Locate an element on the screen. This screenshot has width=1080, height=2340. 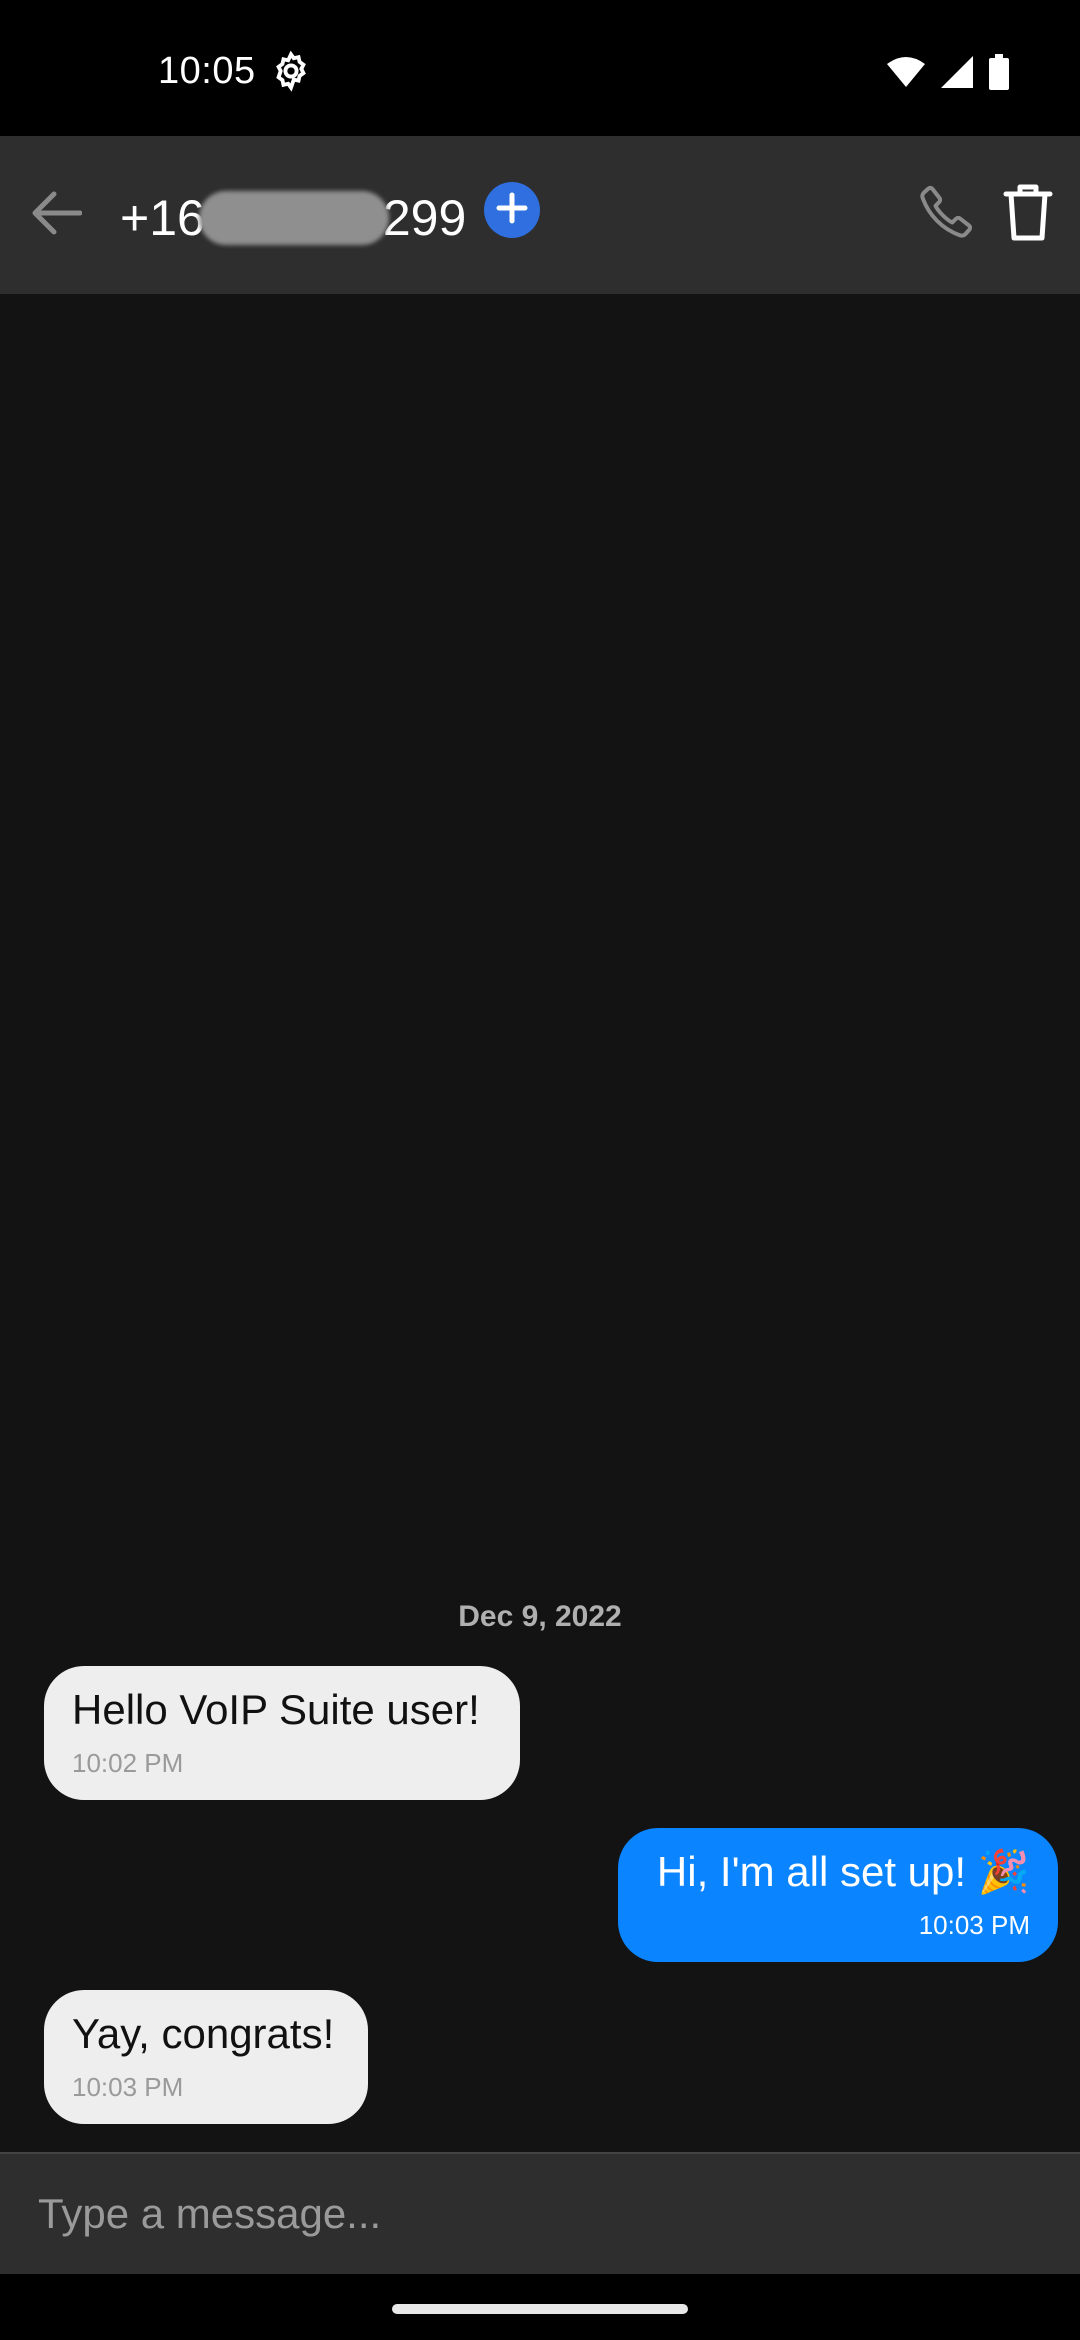
back-button is located at coordinates (57, 215).